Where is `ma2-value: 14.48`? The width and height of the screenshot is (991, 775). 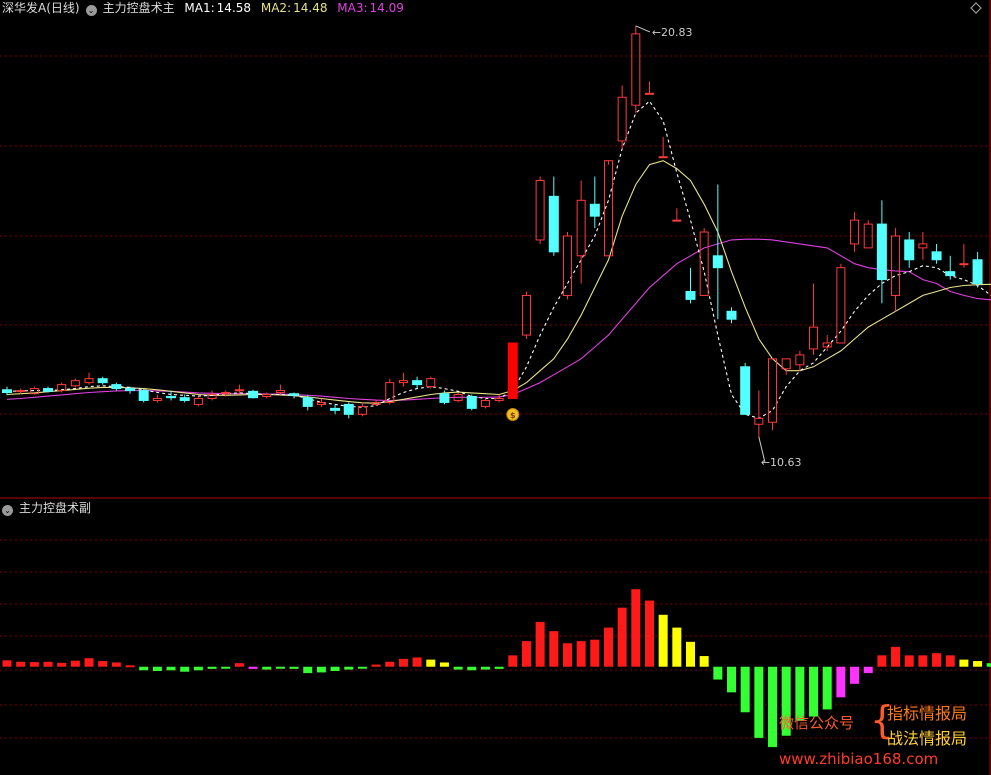
ma2-value: 14.48 is located at coordinates (310, 8).